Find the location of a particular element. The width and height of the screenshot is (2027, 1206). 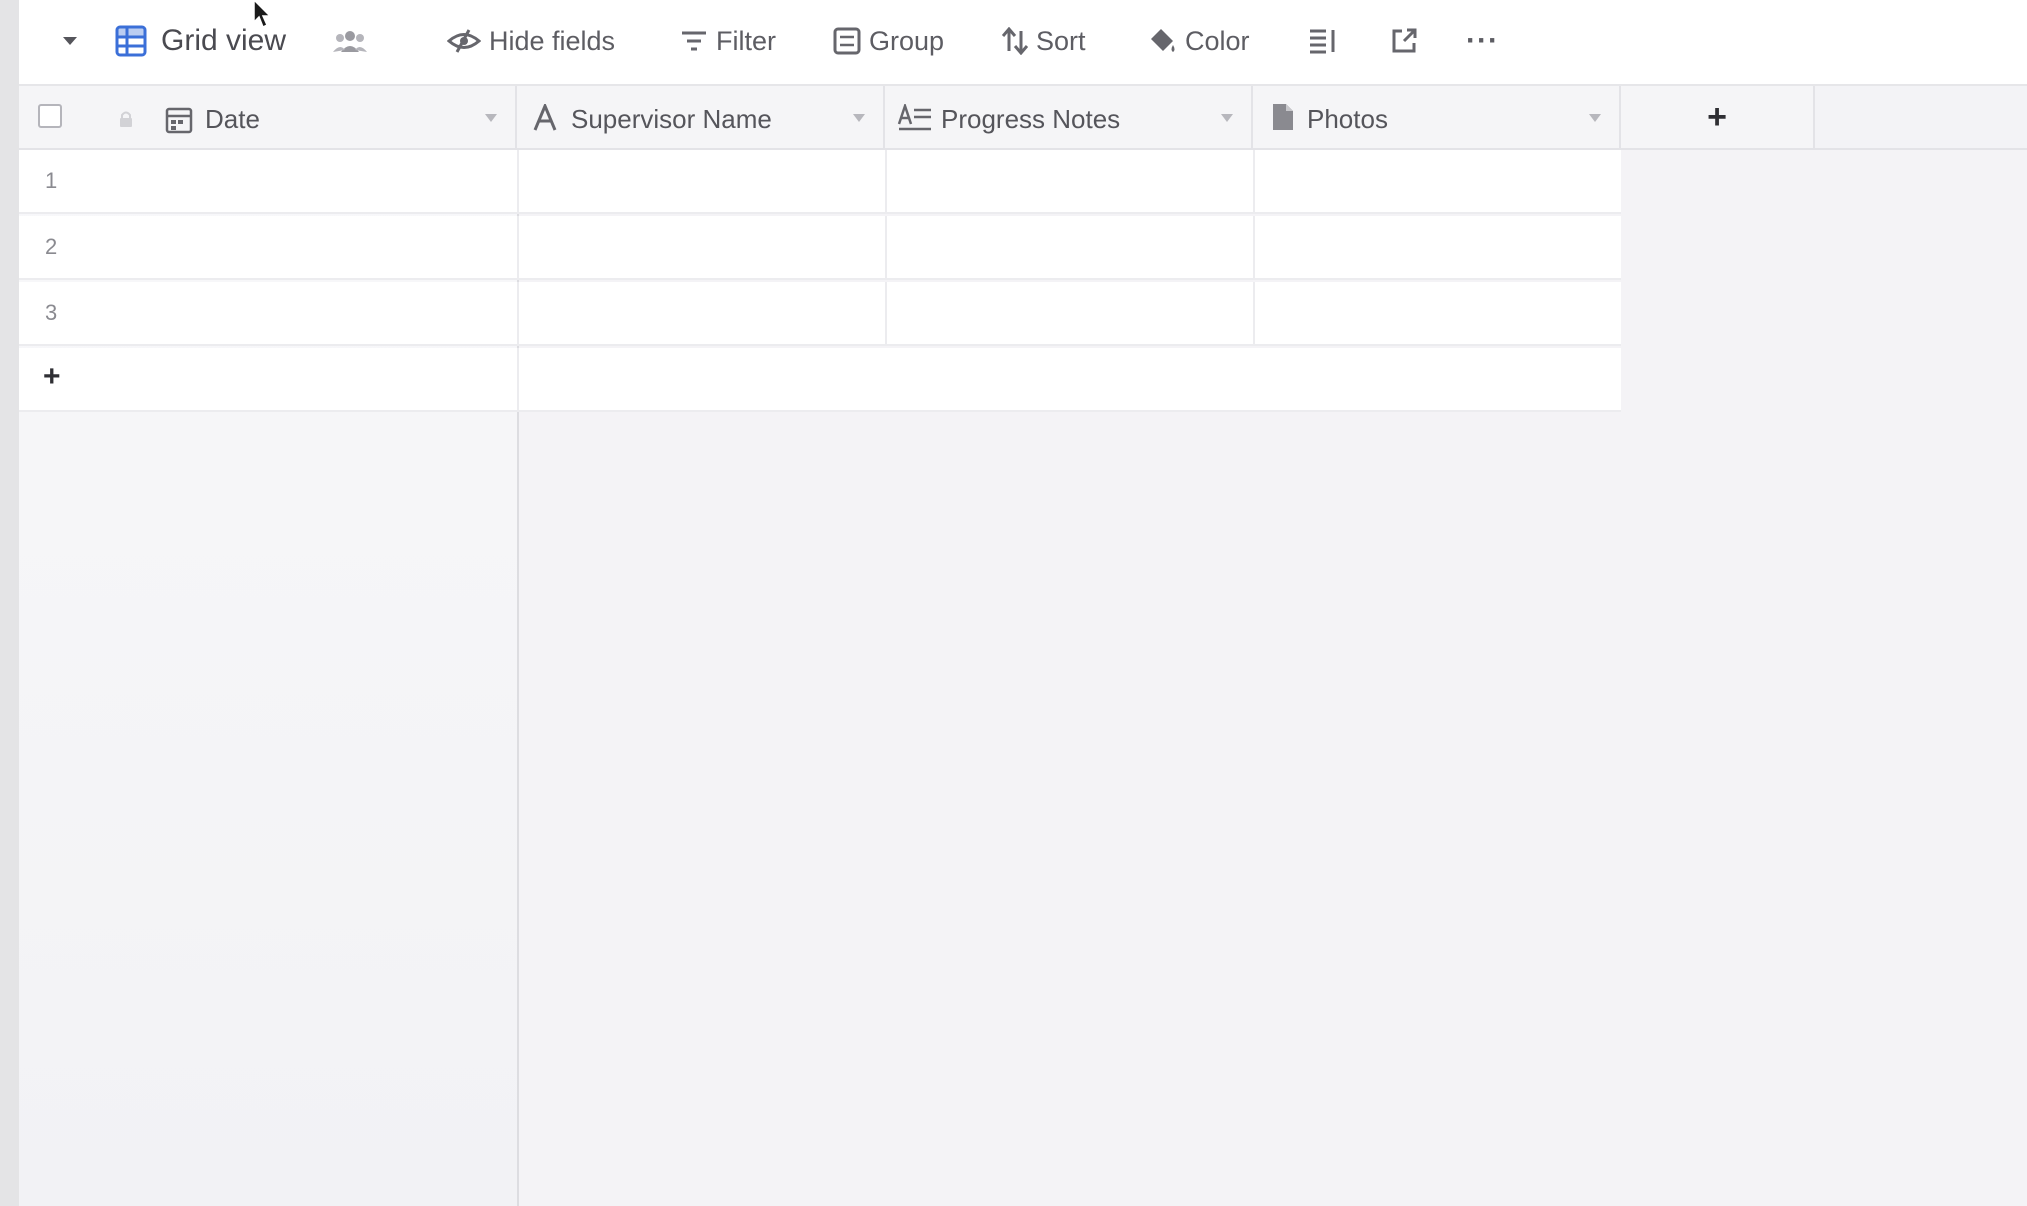

filter-button: Filter is located at coordinates (728, 41).